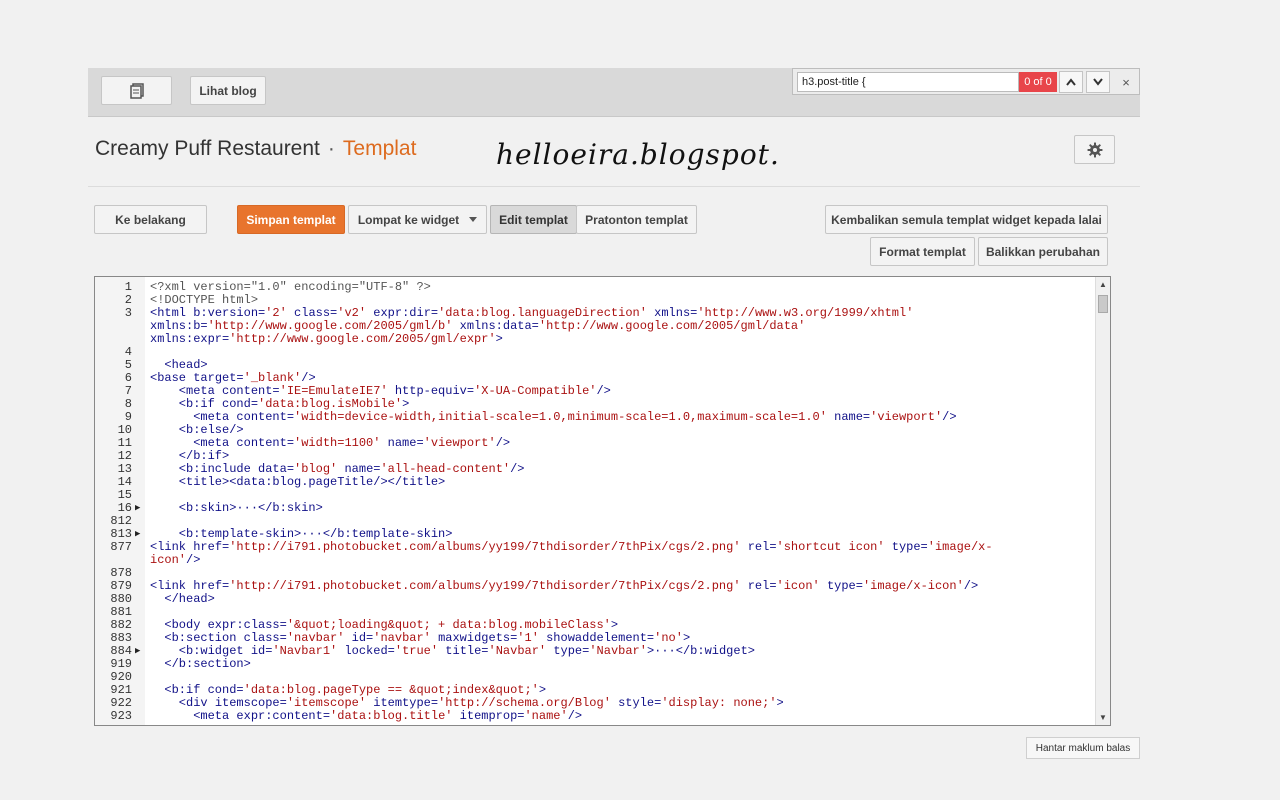  What do you see at coordinates (434, 391) in the screenshot?
I see `code-token: http-equiv=` at bounding box center [434, 391].